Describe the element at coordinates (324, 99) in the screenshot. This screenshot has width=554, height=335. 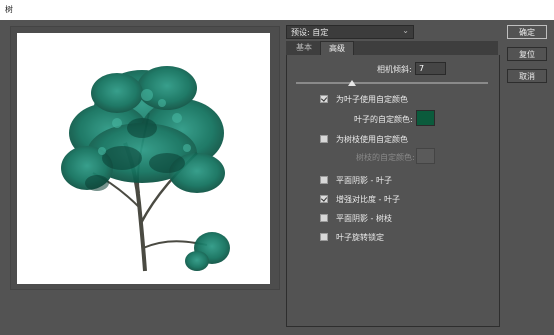
I see `leaf-custom-color-checkbox` at that location.